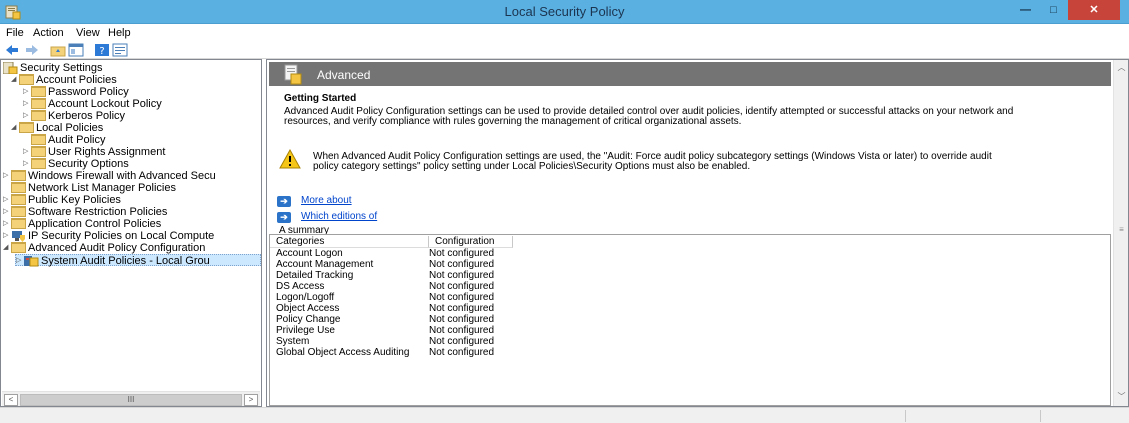 The height and width of the screenshot is (423, 1129). I want to click on tree-item-application-control: ▷ Application Control Policies, so click(132, 224).